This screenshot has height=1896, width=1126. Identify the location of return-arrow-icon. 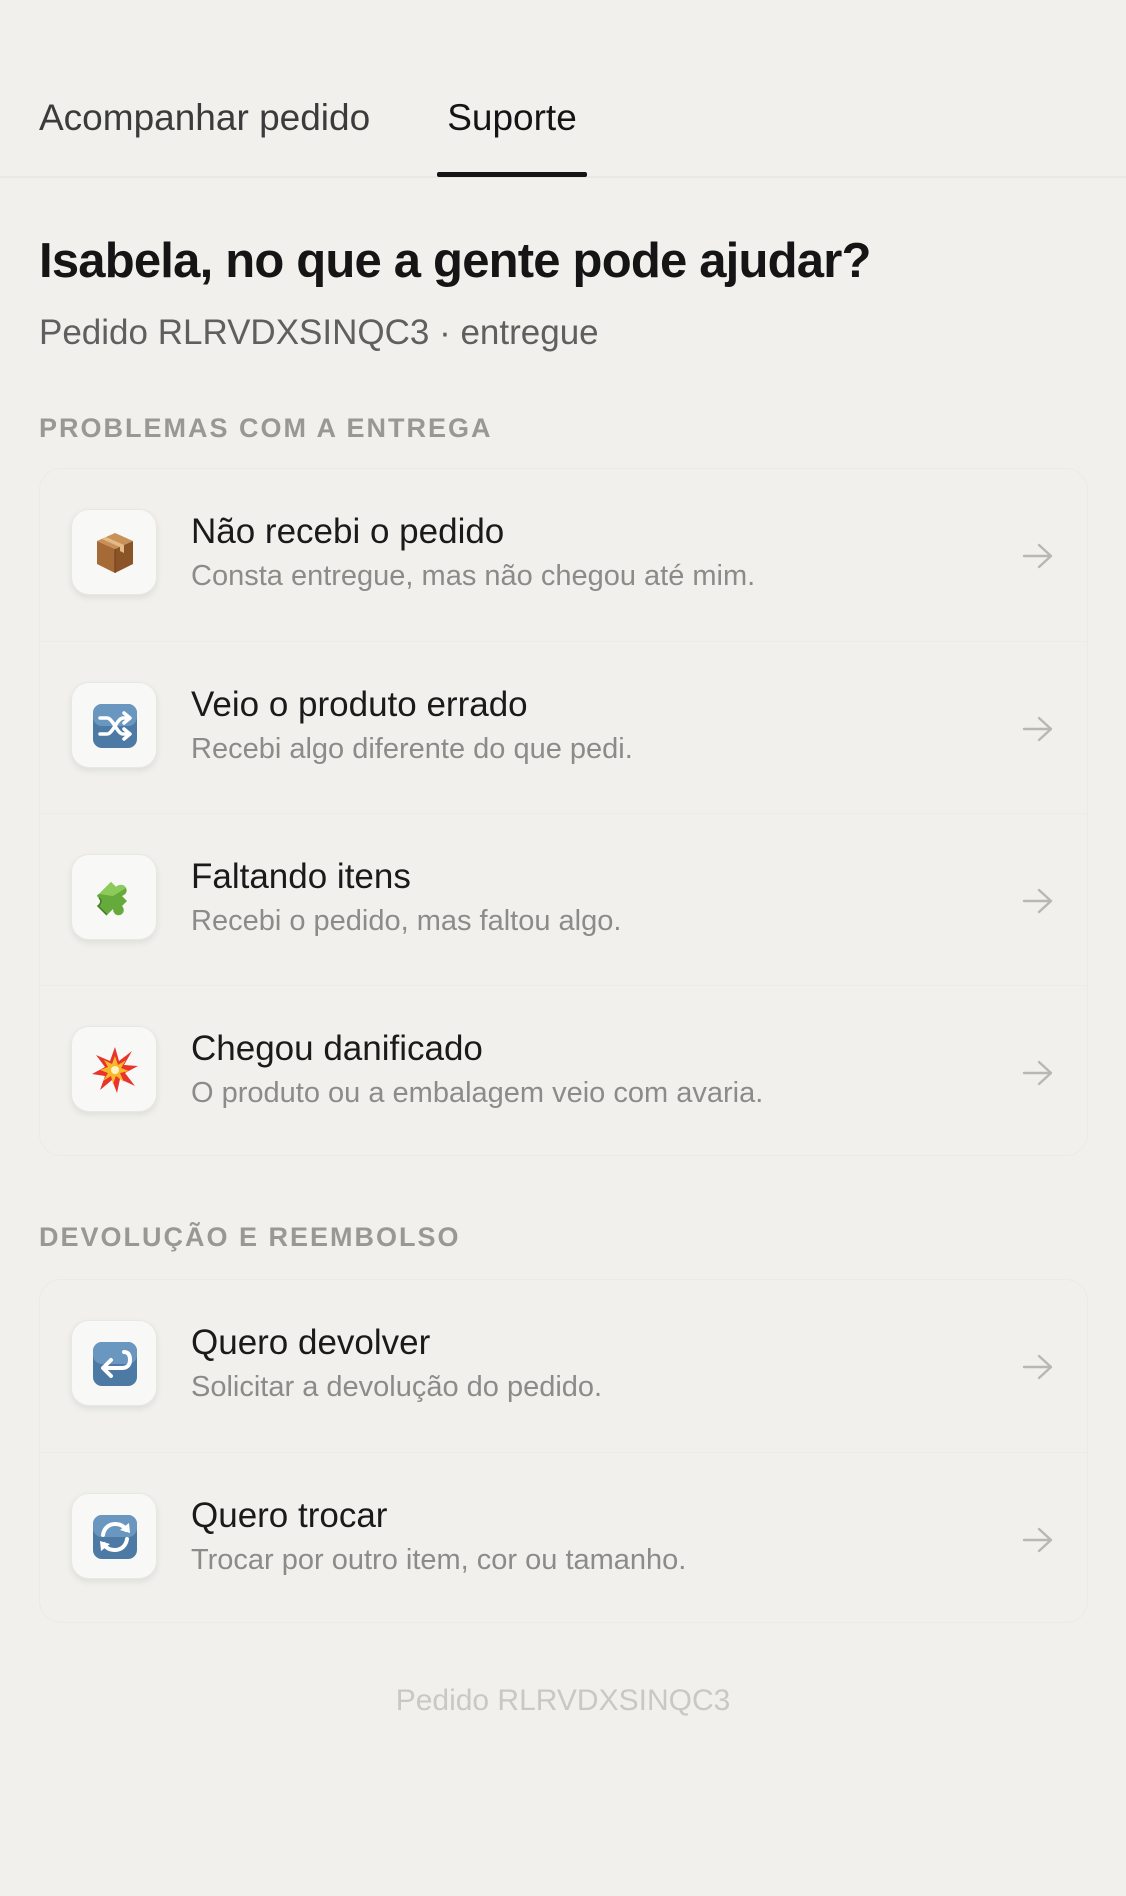
(114, 1363).